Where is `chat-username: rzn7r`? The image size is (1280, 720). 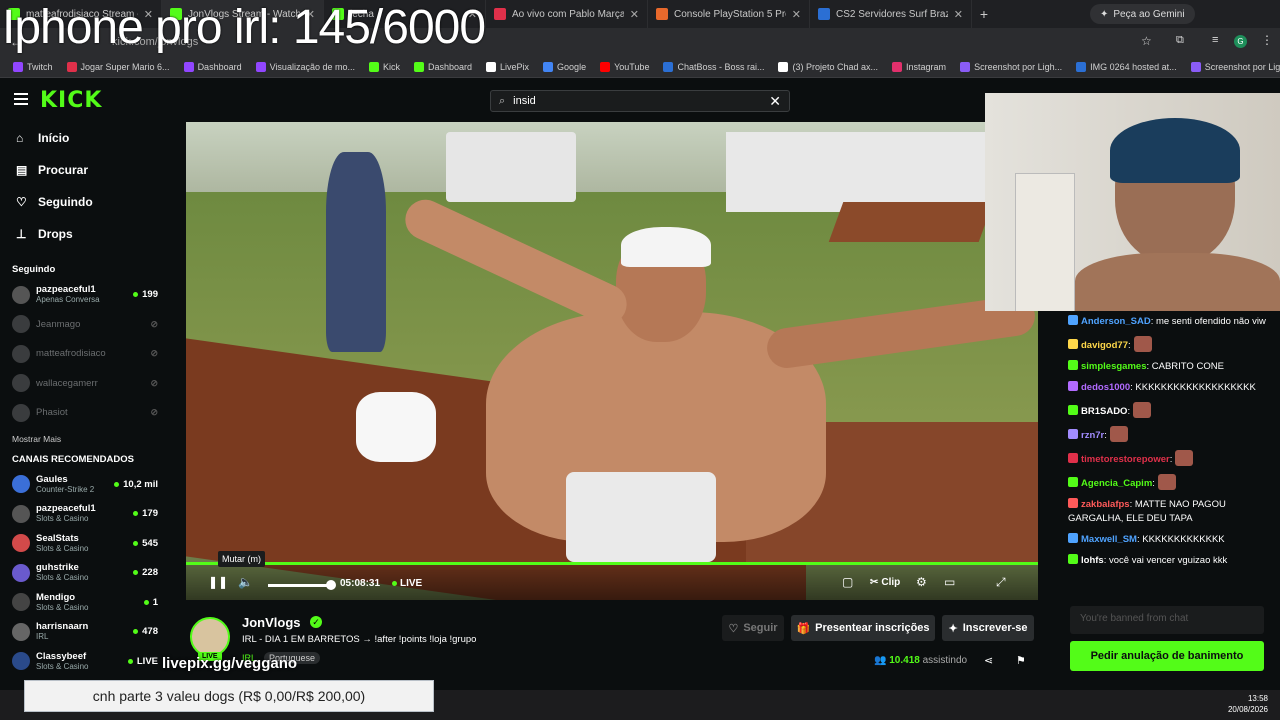
chat-username: rzn7r is located at coordinates (1092, 435).